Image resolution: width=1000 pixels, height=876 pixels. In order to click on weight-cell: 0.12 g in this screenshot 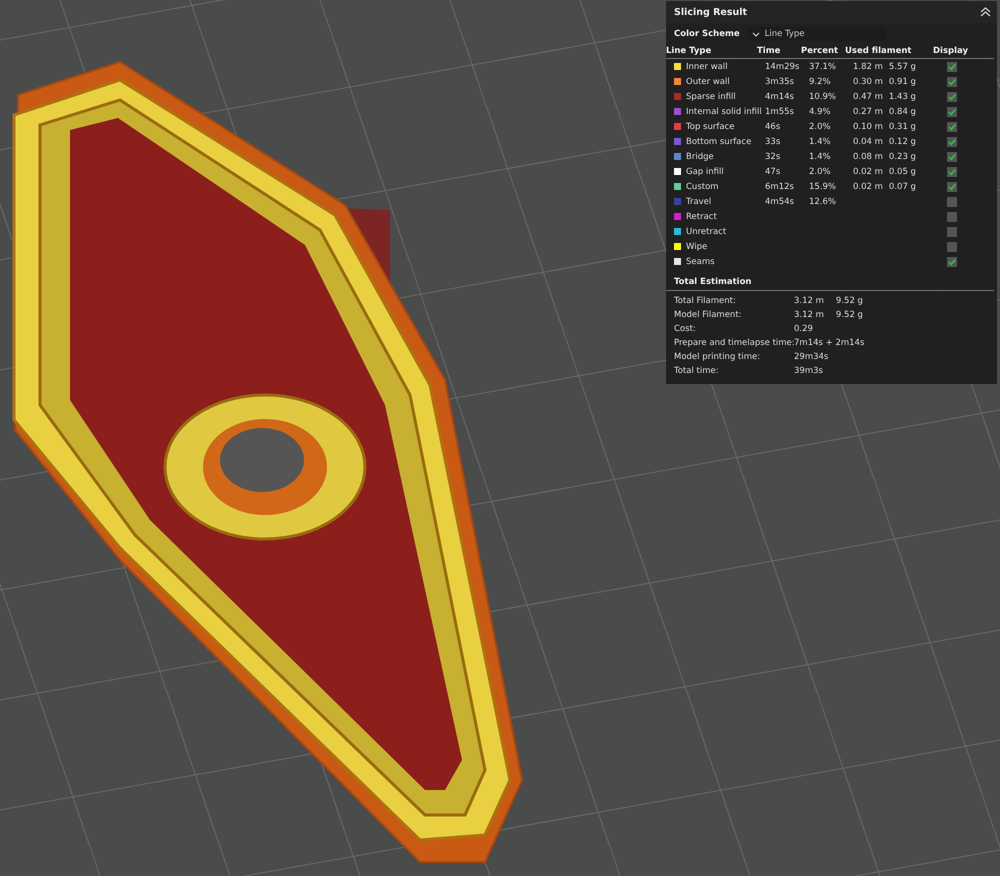, I will do `click(902, 141)`.